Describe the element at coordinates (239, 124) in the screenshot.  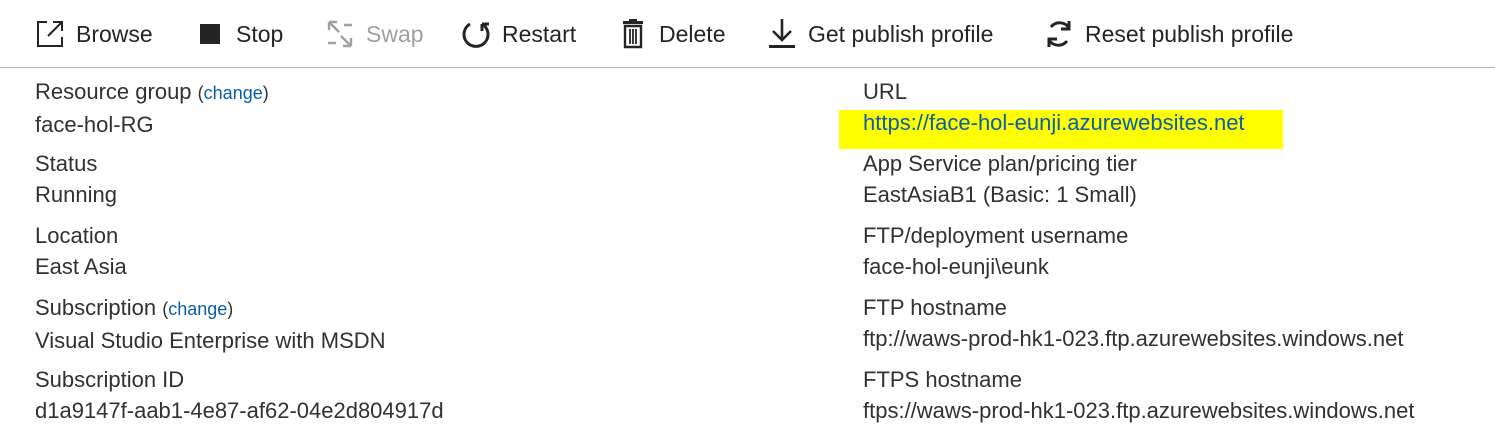
I see `resource-group-value-link: face-hol-RG` at that location.